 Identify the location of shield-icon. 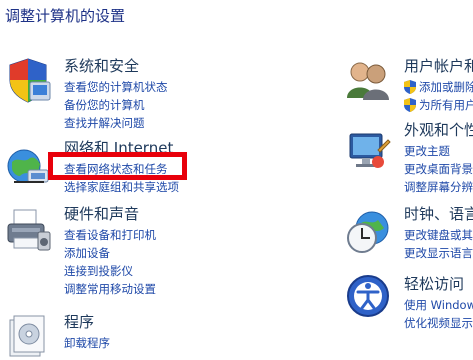
(28, 80).